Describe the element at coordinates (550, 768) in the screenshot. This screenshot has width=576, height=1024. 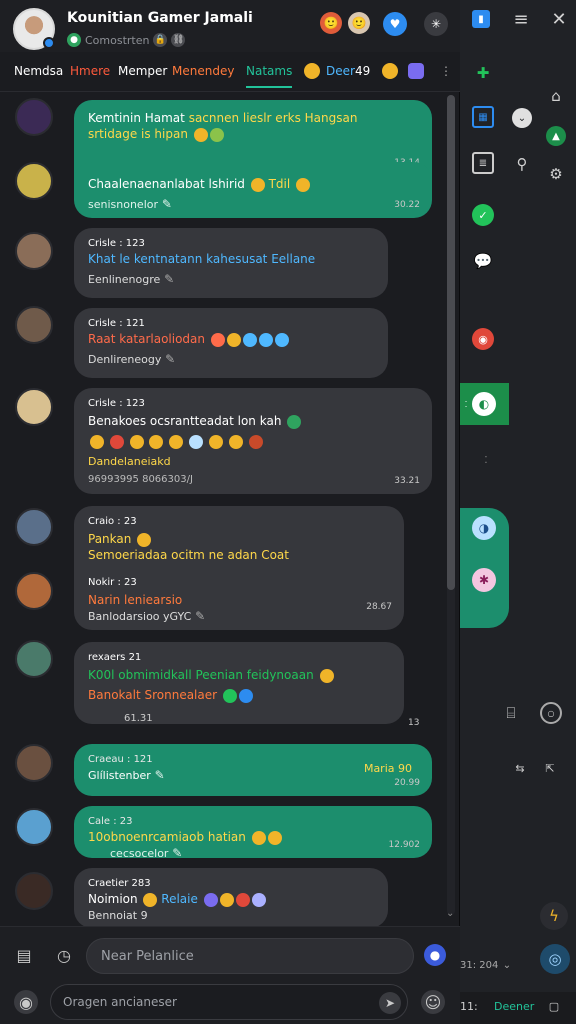
I see `share-icon: ⇱` at that location.